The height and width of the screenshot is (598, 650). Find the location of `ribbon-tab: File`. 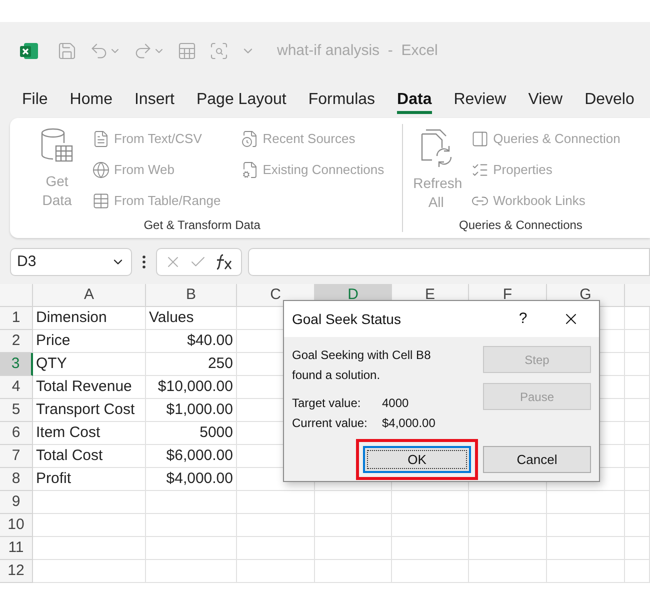

ribbon-tab: File is located at coordinates (35, 99).